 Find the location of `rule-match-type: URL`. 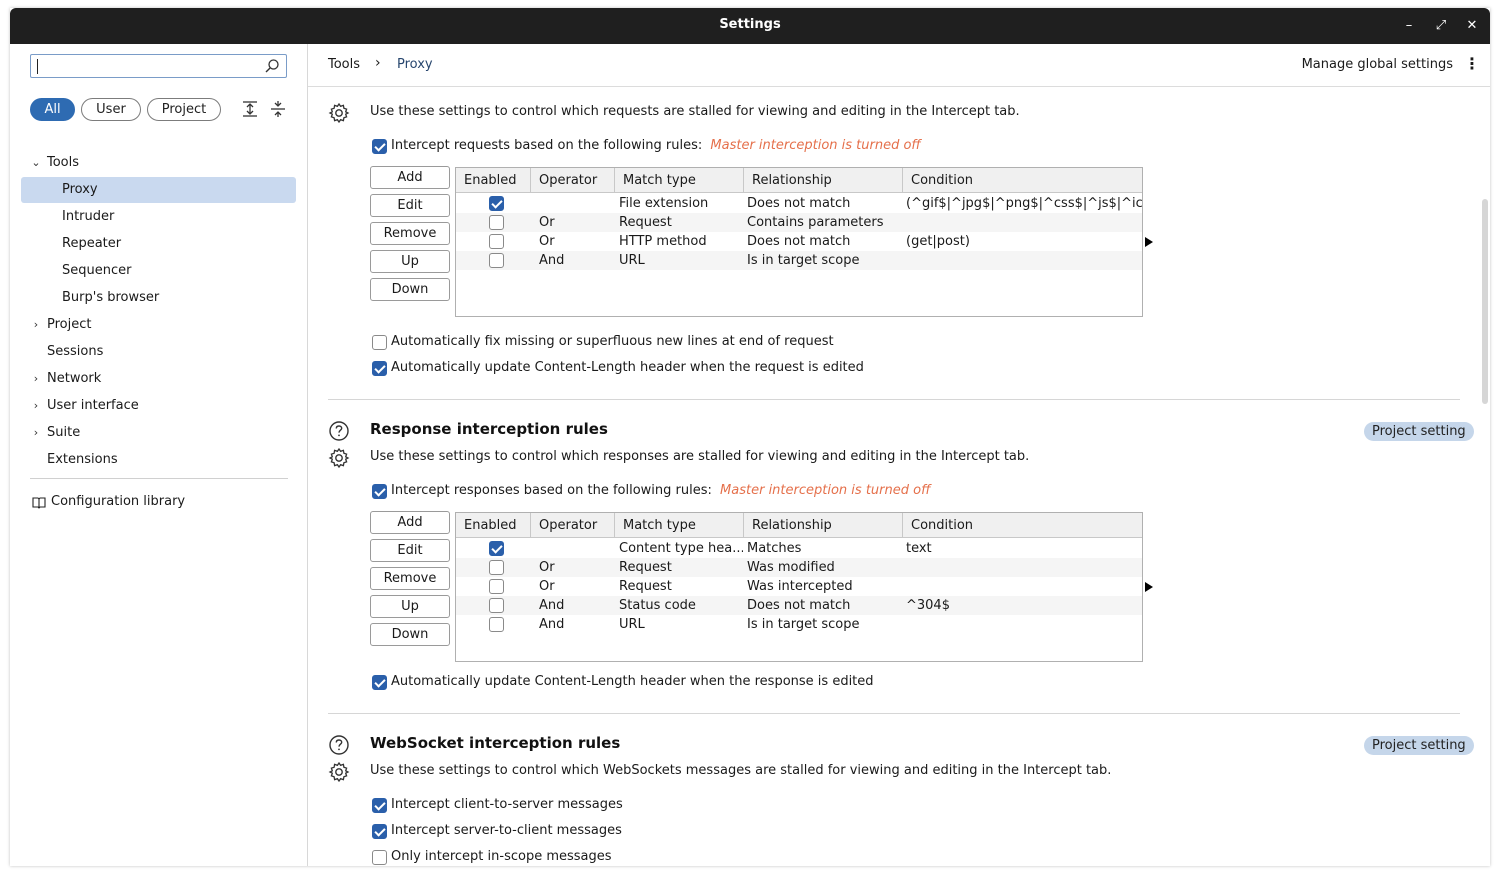

rule-match-type: URL is located at coordinates (632, 624).